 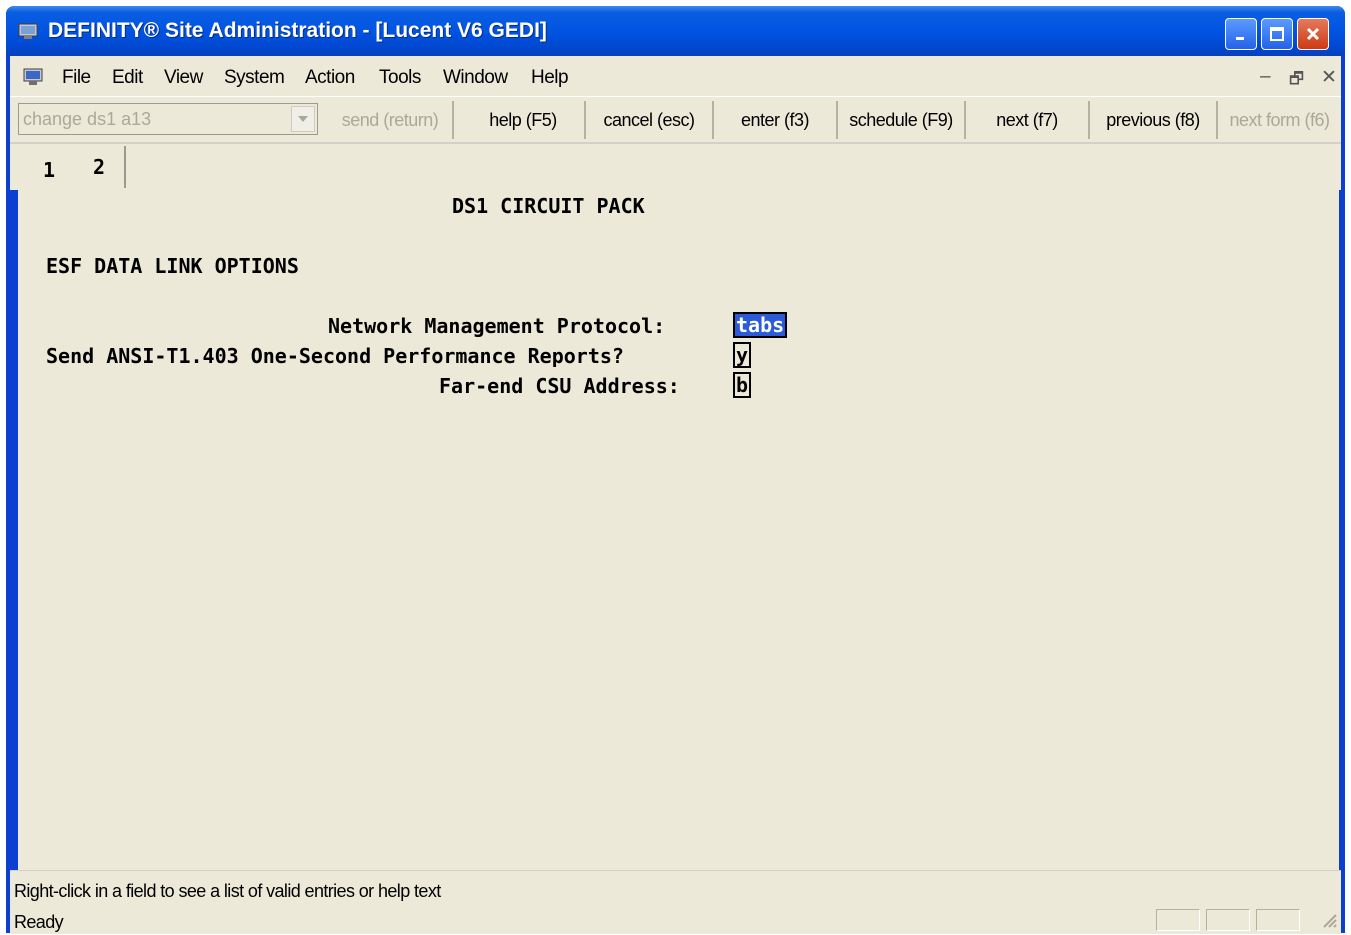 What do you see at coordinates (391, 120) in the screenshot?
I see `send-button: send (return)` at bounding box center [391, 120].